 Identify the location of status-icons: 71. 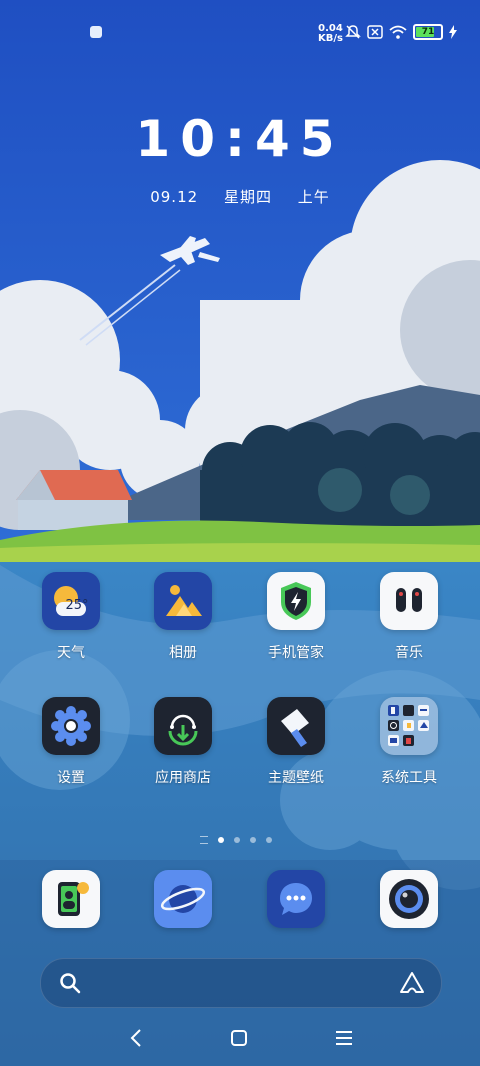
(401, 32).